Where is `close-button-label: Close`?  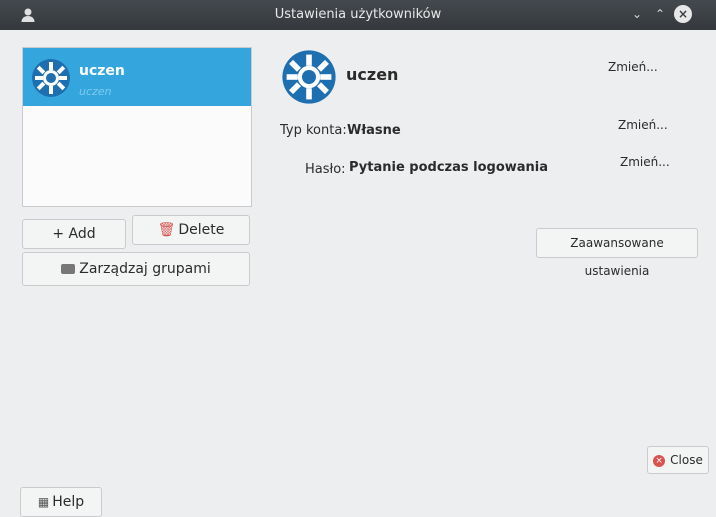 close-button-label: Close is located at coordinates (686, 460).